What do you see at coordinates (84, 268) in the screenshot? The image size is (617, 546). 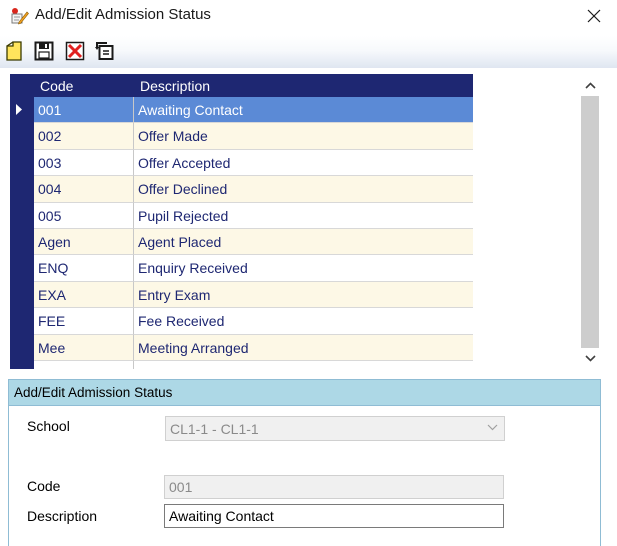 I see `cell-code: ENQ` at bounding box center [84, 268].